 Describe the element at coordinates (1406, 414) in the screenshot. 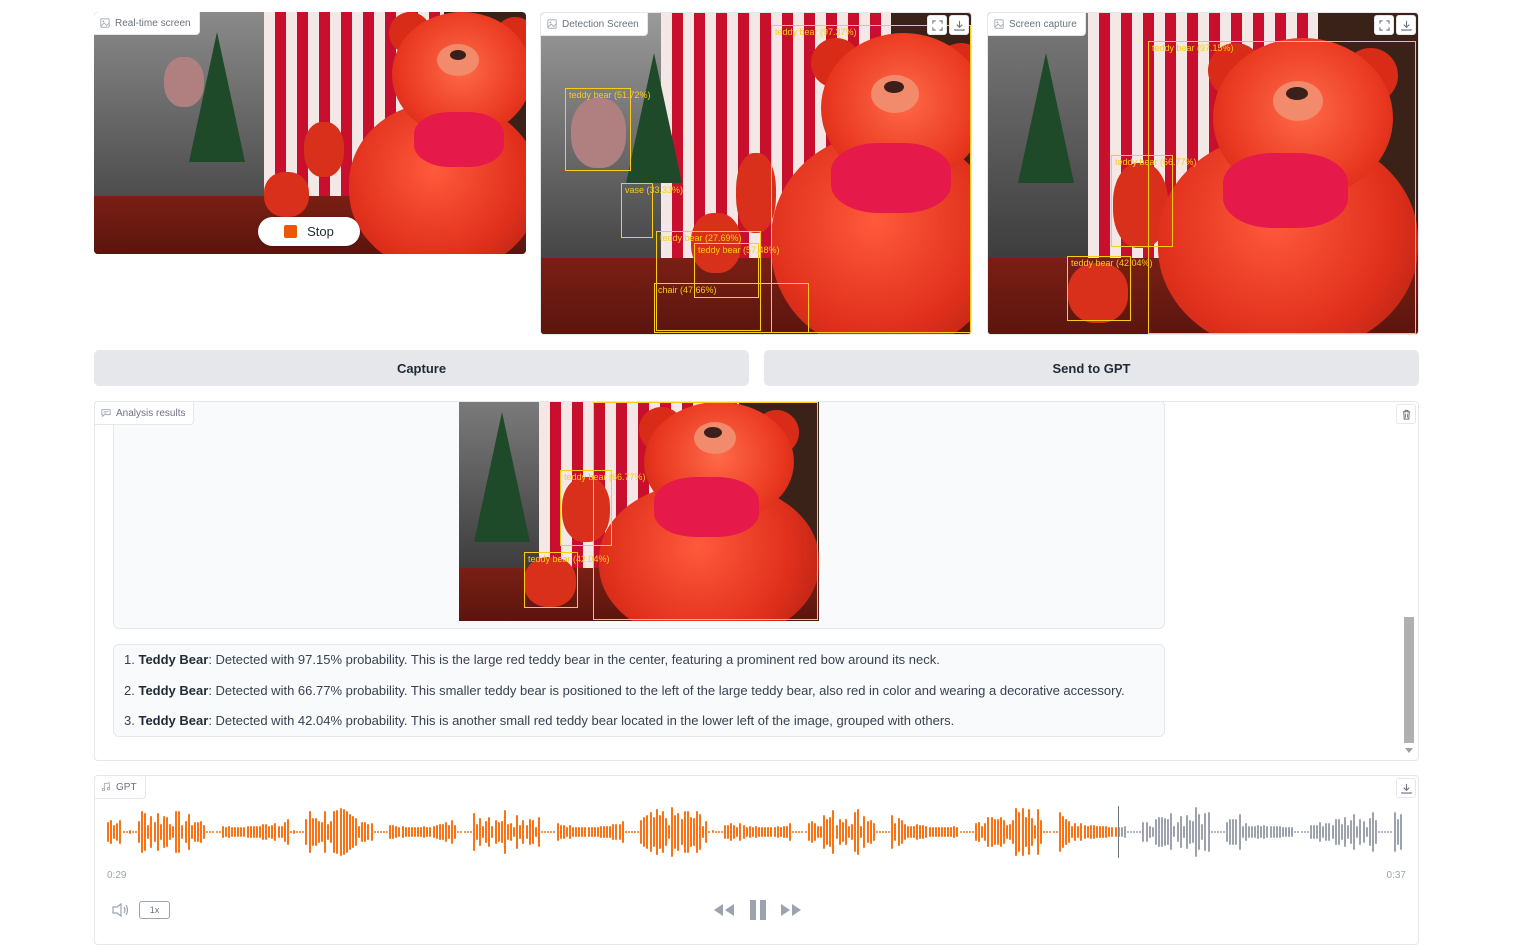

I see `clear-button` at that location.